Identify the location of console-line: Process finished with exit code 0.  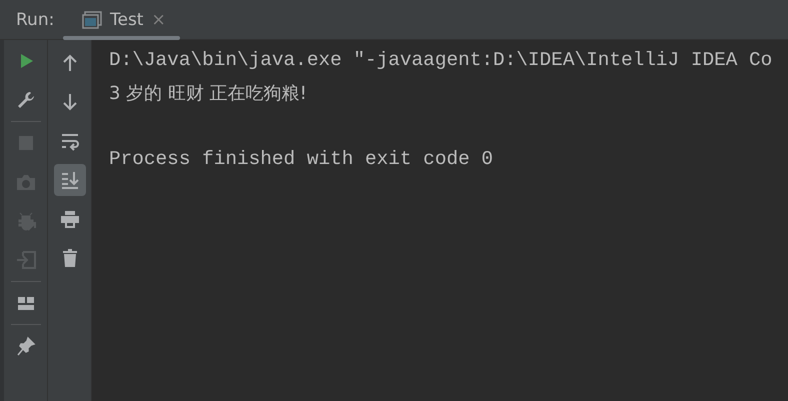
(301, 159).